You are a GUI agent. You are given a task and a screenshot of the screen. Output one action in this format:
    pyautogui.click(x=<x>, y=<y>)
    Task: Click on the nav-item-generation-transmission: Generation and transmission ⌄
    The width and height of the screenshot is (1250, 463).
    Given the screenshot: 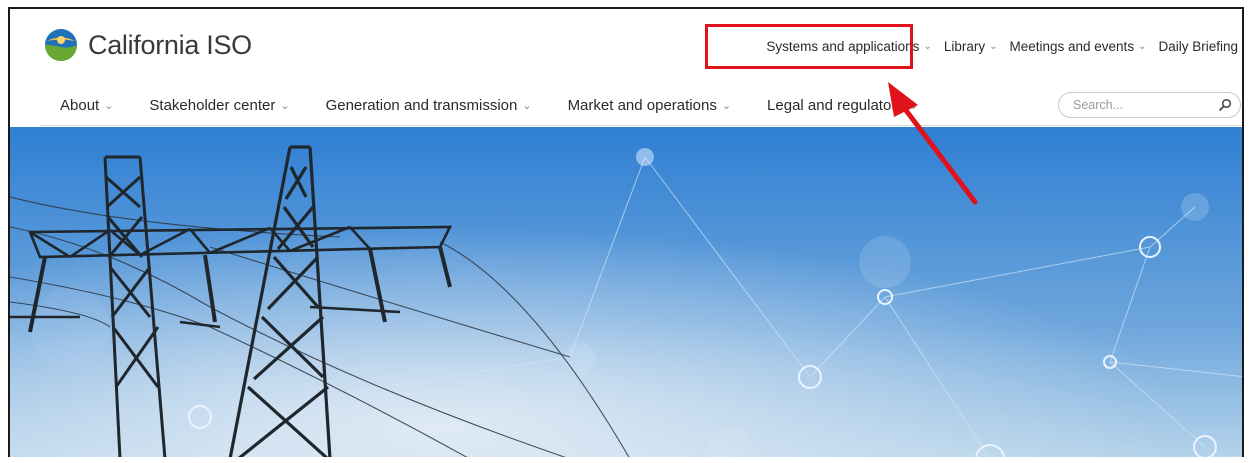 What is the action you would take?
    pyautogui.click(x=429, y=105)
    